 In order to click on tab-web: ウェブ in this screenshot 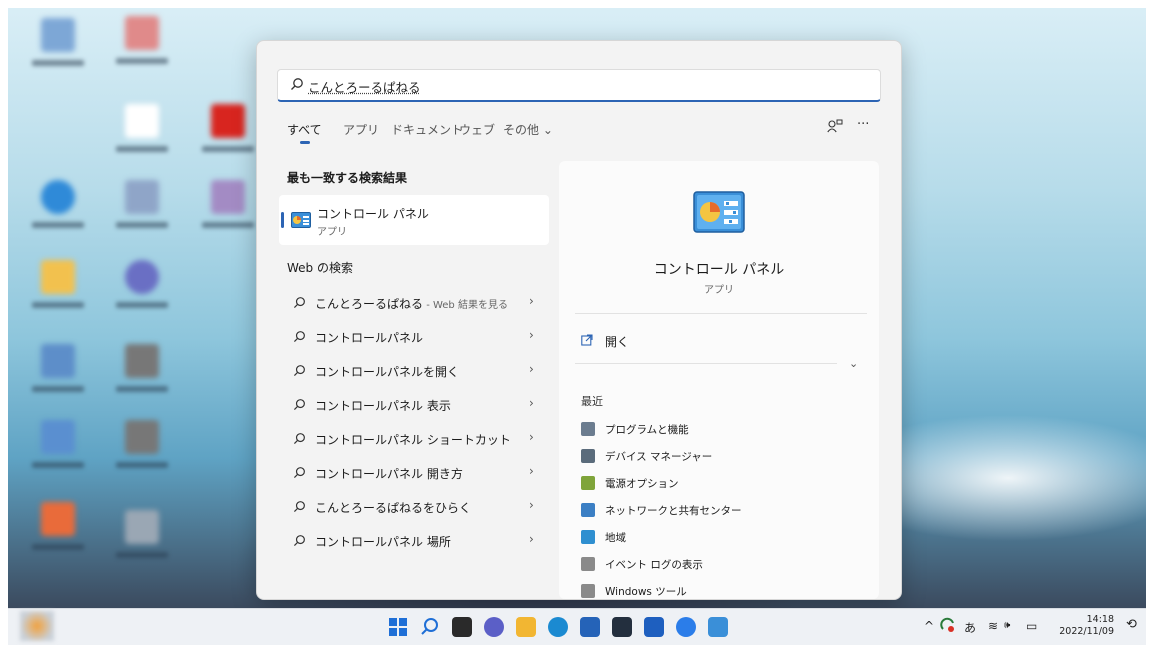, I will do `click(477, 129)`.